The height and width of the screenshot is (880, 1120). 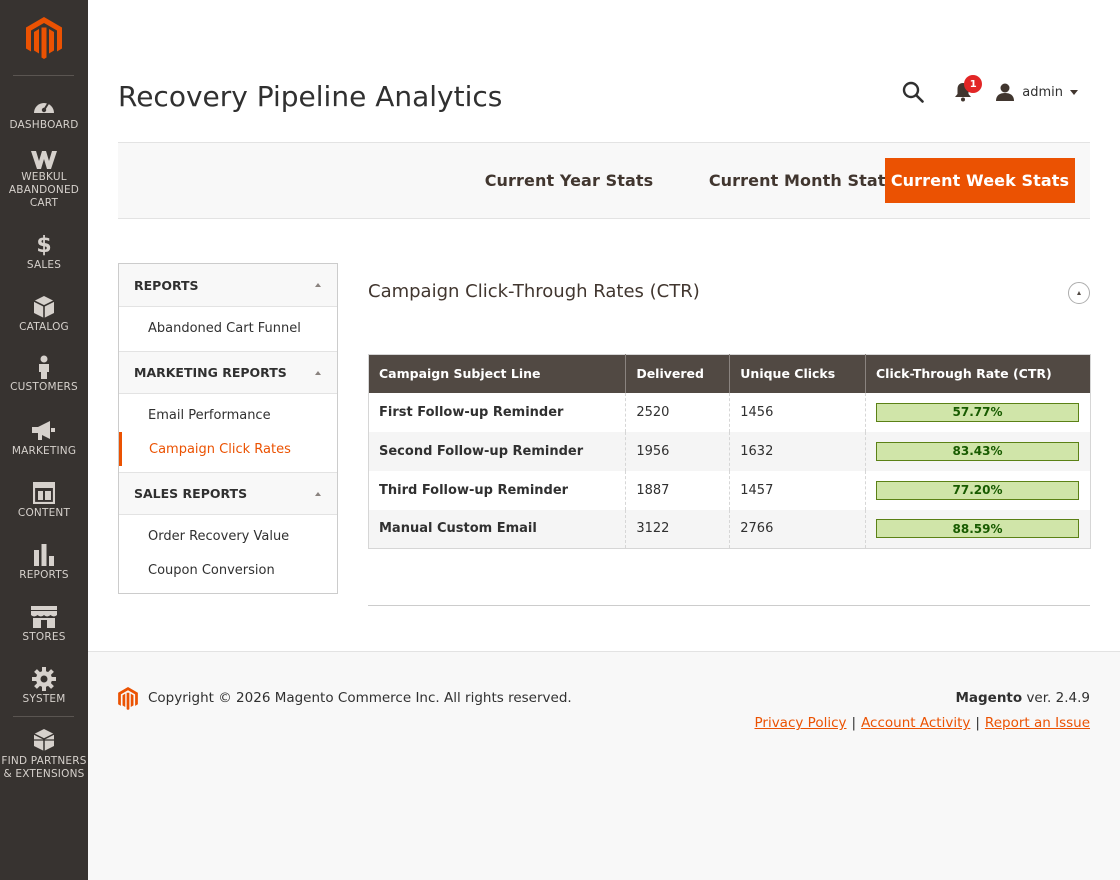 I want to click on version-text: ver. 2.4.9, so click(x=1056, y=698).